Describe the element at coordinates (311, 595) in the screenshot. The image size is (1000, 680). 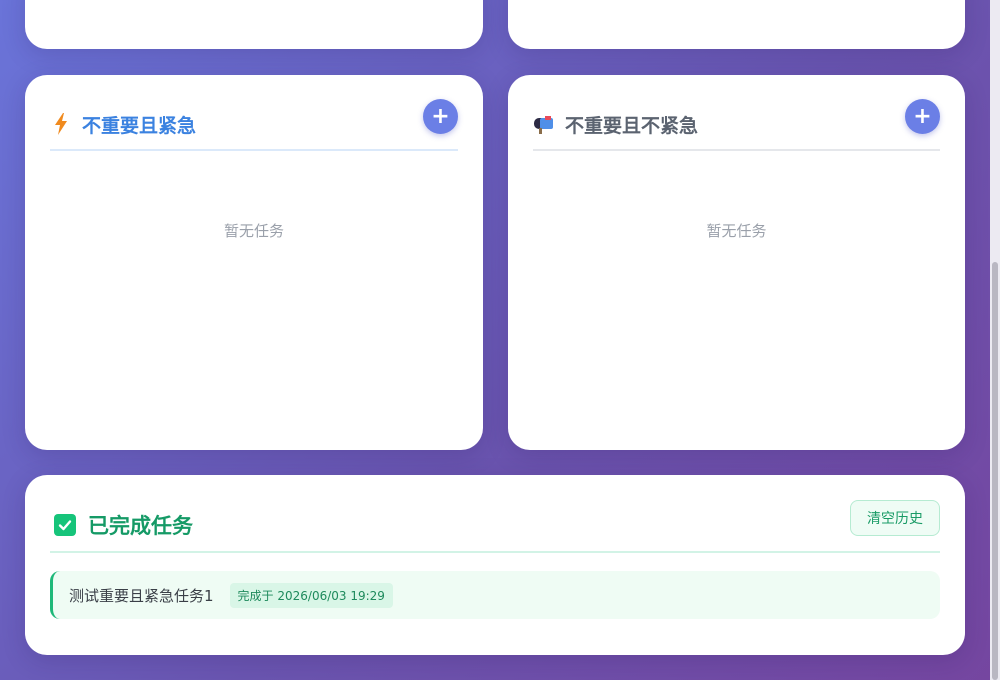
I see `completed-time-badge: 完成于 2026/06/03 19:29` at that location.